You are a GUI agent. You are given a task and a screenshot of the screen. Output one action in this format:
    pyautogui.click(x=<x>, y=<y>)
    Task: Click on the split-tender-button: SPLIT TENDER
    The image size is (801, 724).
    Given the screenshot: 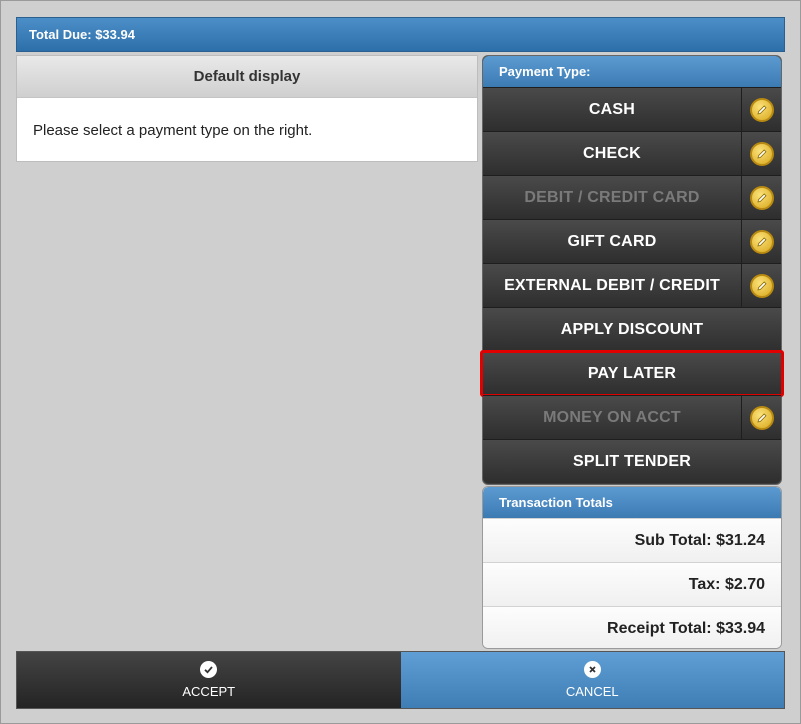 What is the action you would take?
    pyautogui.click(x=632, y=461)
    